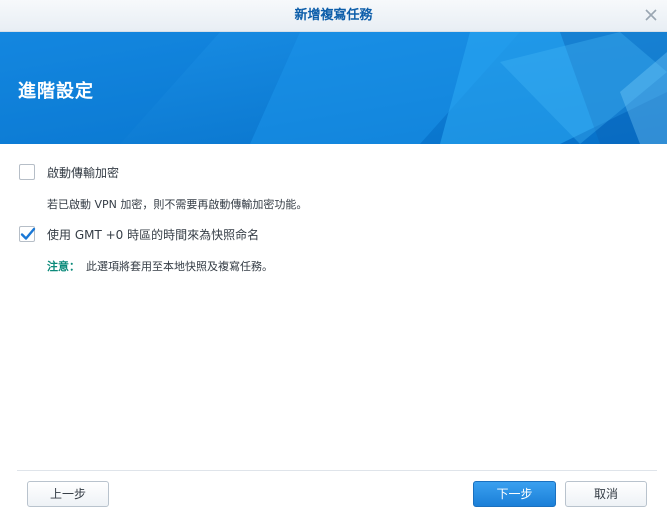  What do you see at coordinates (68, 494) in the screenshot?
I see `back-button: 上一步` at bounding box center [68, 494].